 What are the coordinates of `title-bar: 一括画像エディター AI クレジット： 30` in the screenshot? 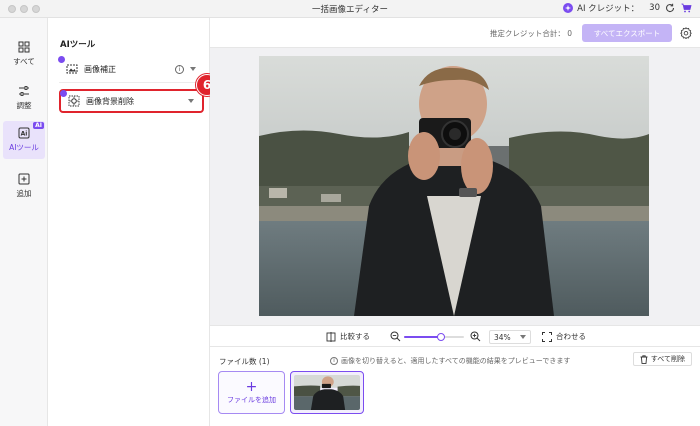 It's located at (350, 9).